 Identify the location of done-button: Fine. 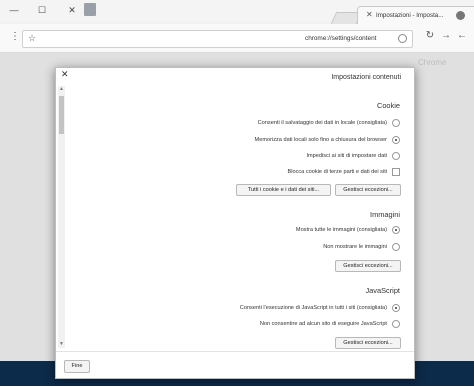
(77, 366).